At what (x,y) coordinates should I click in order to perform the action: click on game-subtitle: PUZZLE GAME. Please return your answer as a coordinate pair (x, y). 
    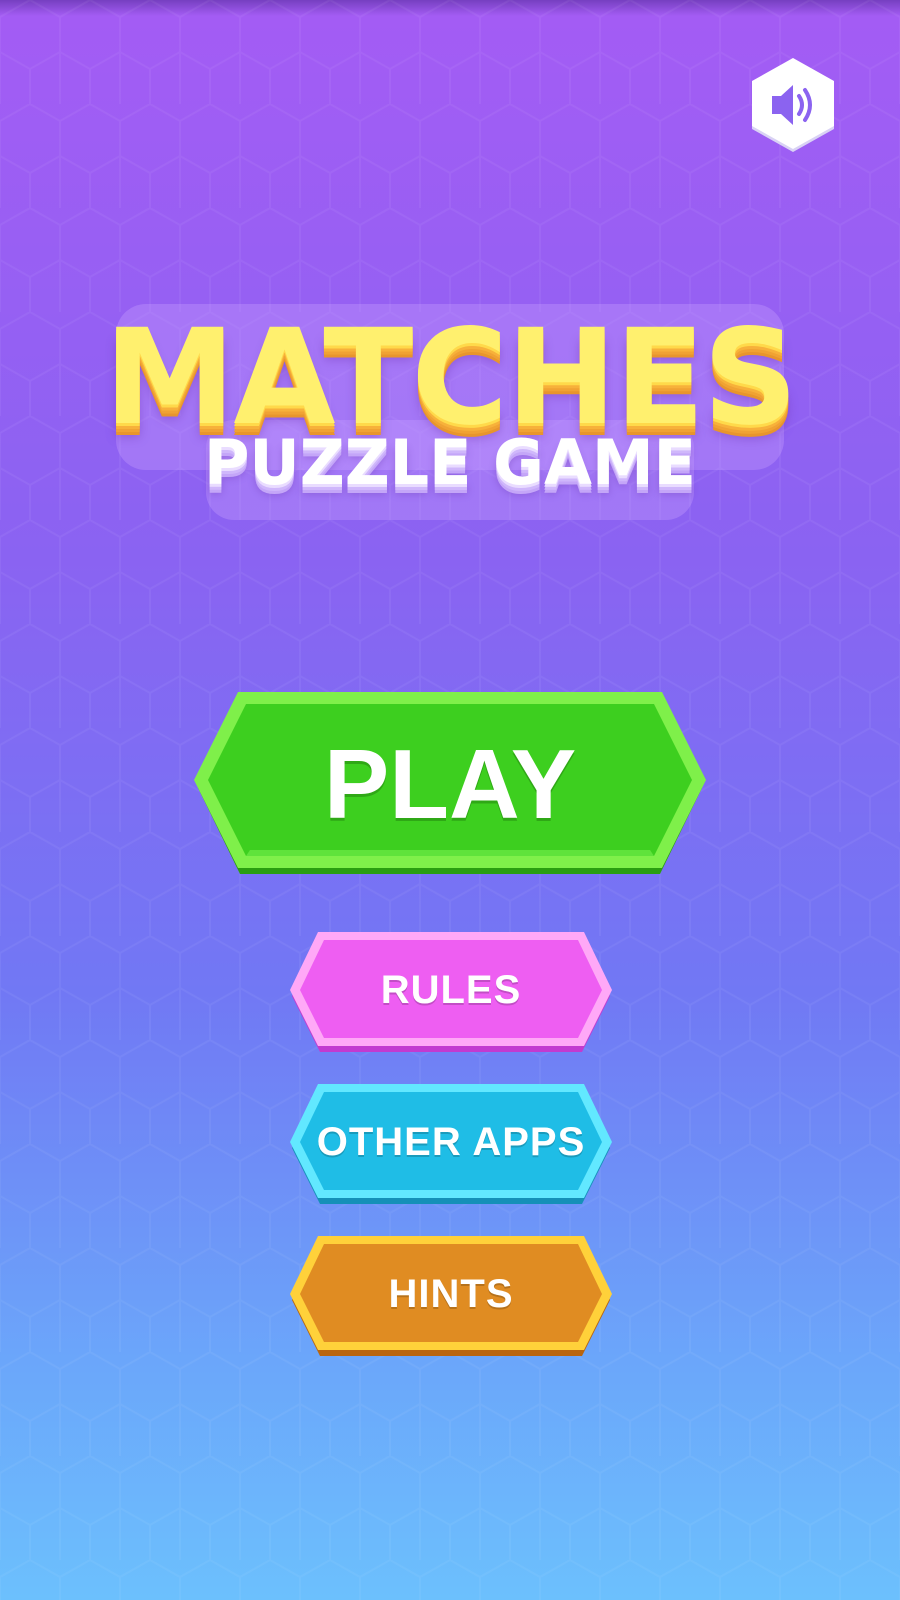
    Looking at the image, I should click on (450, 462).